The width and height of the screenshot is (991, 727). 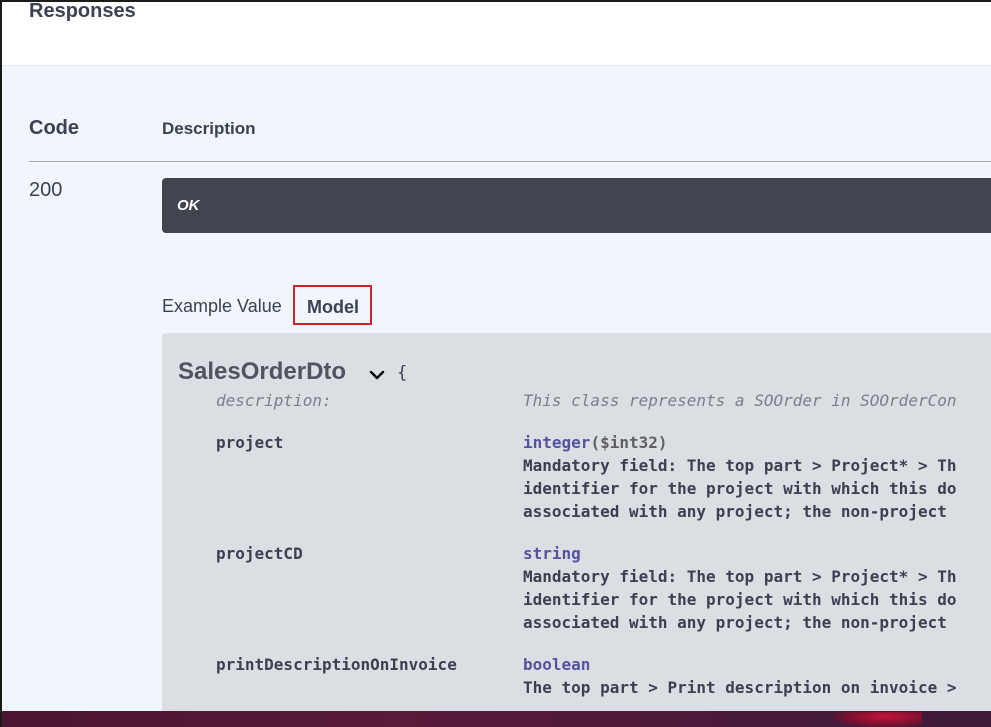 I want to click on model-open-brace: {, so click(x=402, y=373).